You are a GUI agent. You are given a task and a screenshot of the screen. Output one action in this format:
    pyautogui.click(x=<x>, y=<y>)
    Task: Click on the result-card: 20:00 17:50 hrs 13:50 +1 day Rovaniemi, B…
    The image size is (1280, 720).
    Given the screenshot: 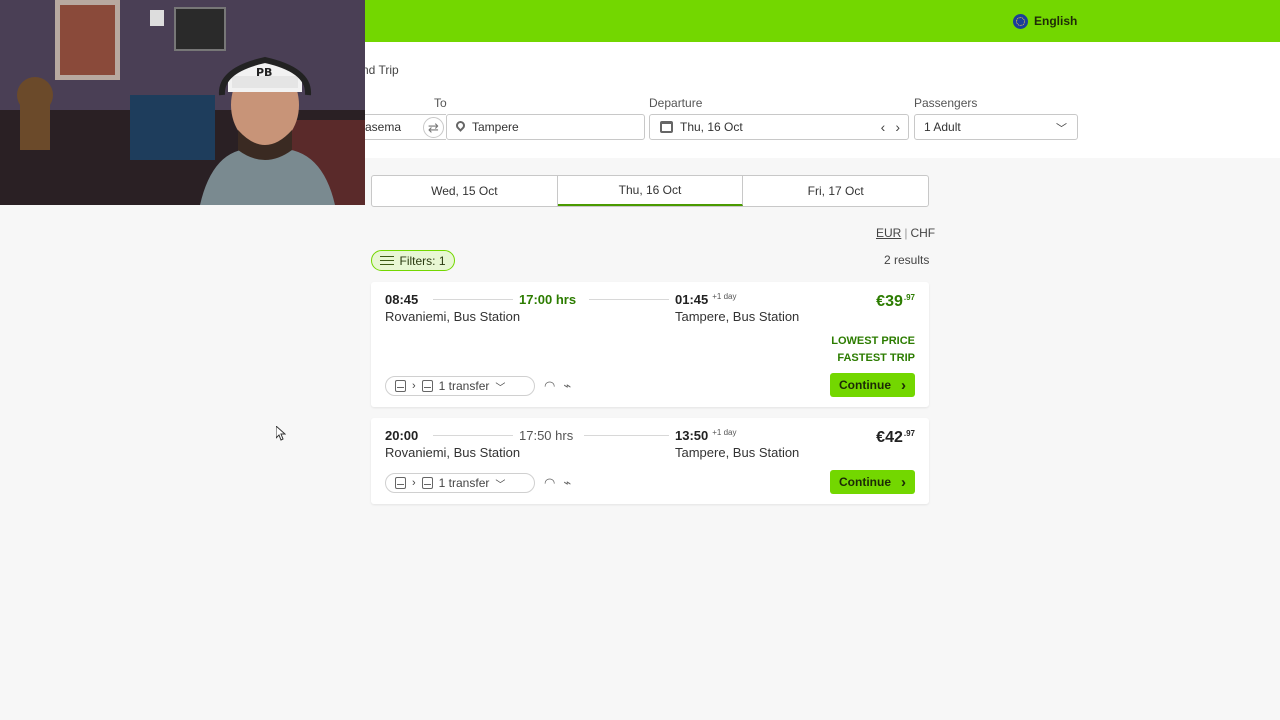 What is the action you would take?
    pyautogui.click(x=650, y=461)
    